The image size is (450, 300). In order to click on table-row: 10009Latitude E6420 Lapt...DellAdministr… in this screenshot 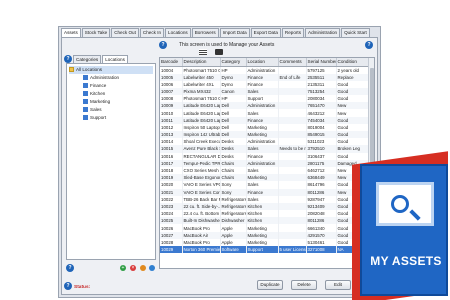, I will do `click(265, 106)`.